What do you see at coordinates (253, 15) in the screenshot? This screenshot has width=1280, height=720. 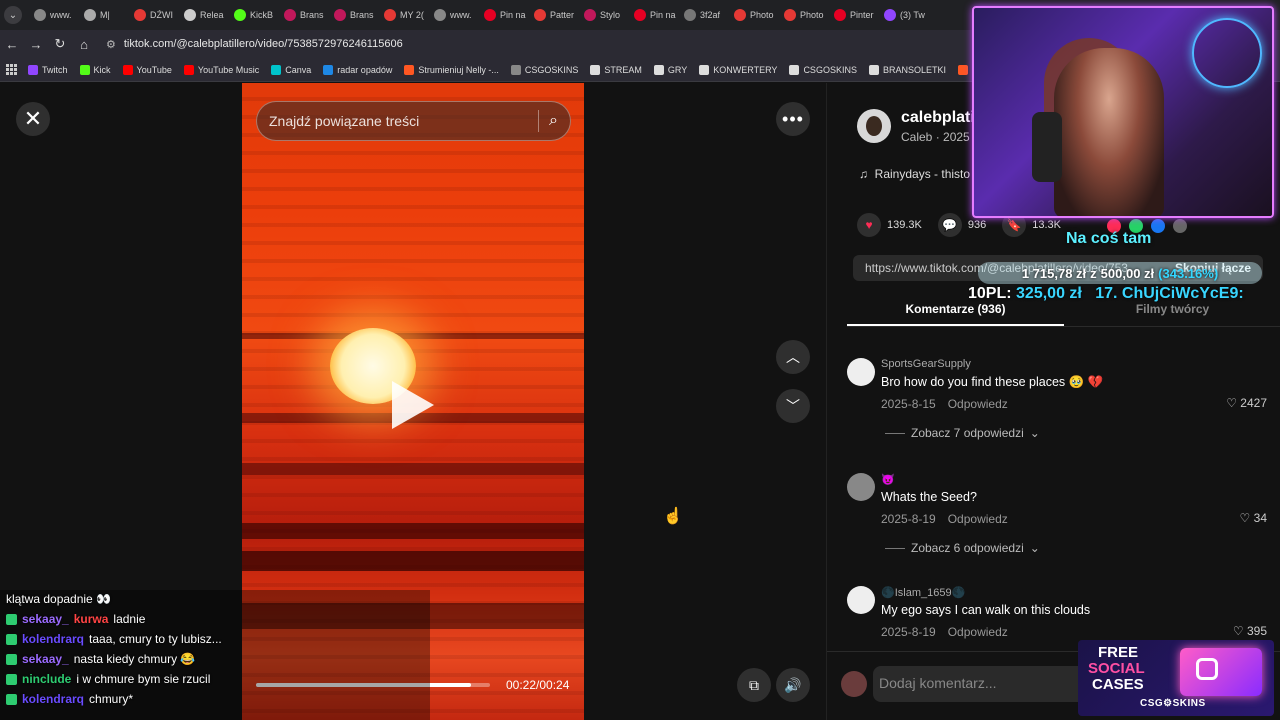 I see `browser-tab: KickB` at bounding box center [253, 15].